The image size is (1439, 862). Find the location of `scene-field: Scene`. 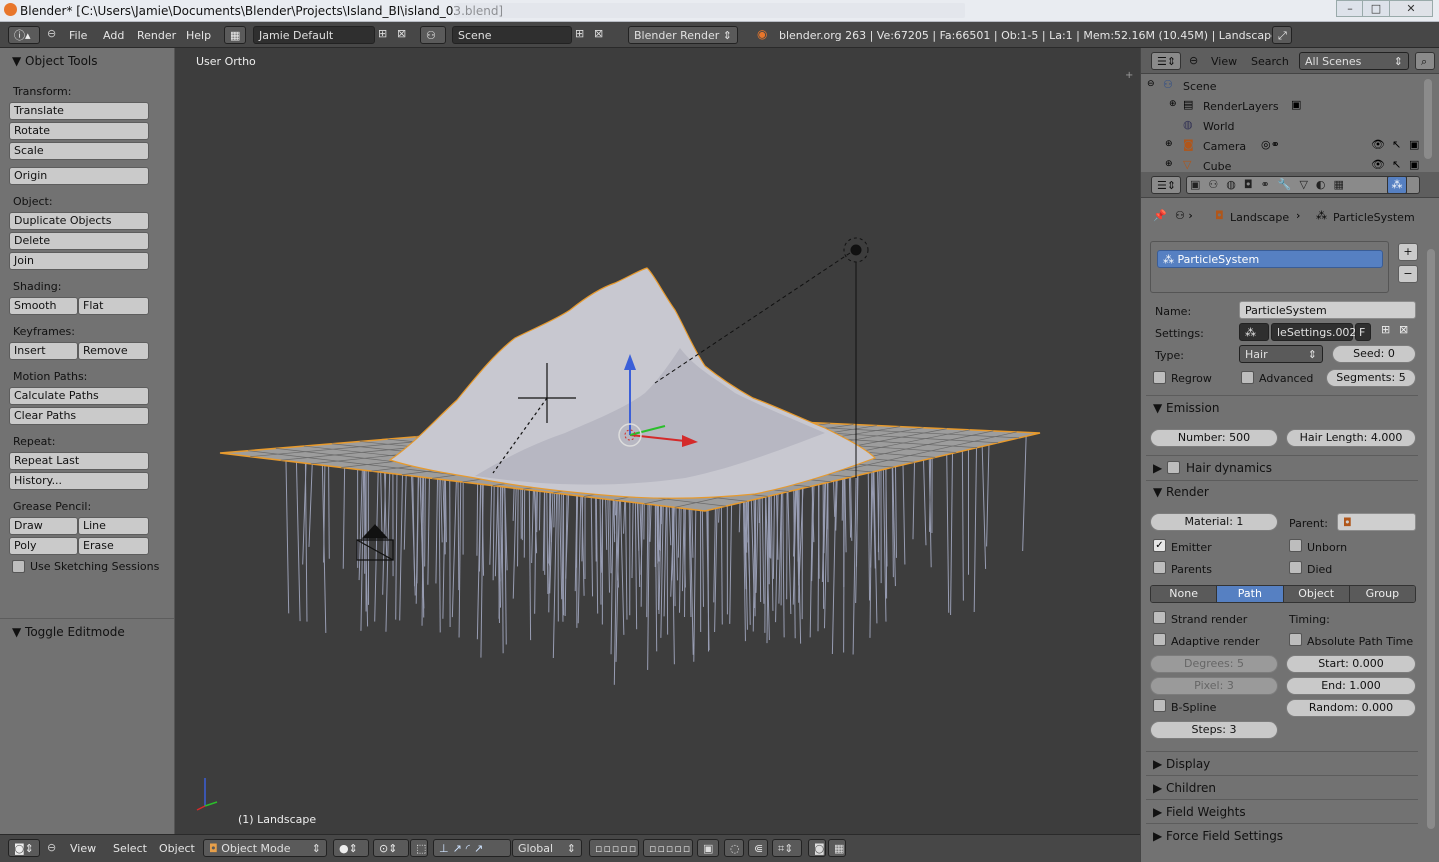

scene-field: Scene is located at coordinates (512, 35).